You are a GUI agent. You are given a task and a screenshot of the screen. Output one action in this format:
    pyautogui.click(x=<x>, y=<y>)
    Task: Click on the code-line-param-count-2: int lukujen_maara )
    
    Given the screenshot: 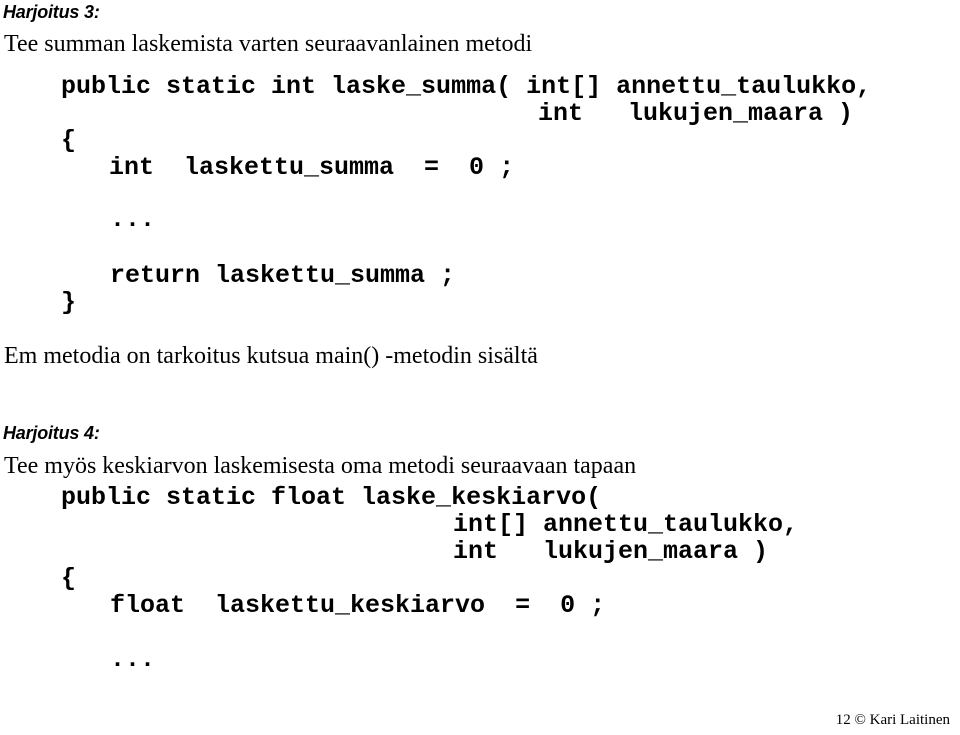 What is the action you would take?
    pyautogui.click(x=611, y=551)
    